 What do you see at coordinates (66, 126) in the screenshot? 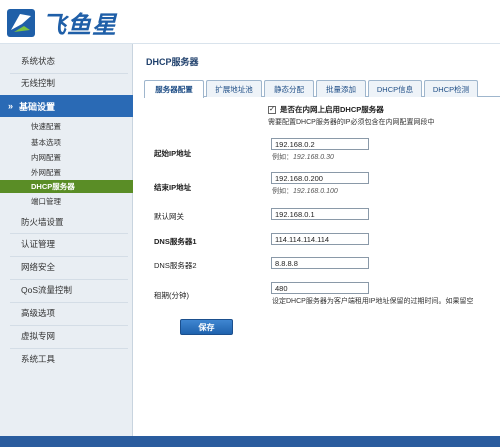
I see `sidebar-subitem-quick-config: 快速配置` at bounding box center [66, 126].